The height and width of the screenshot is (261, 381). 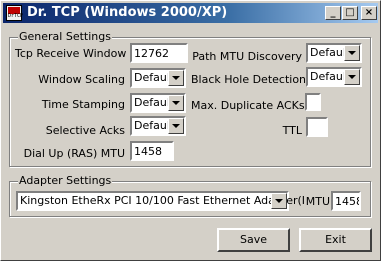 I want to click on max-duplicate-acks-input, so click(x=313, y=102).